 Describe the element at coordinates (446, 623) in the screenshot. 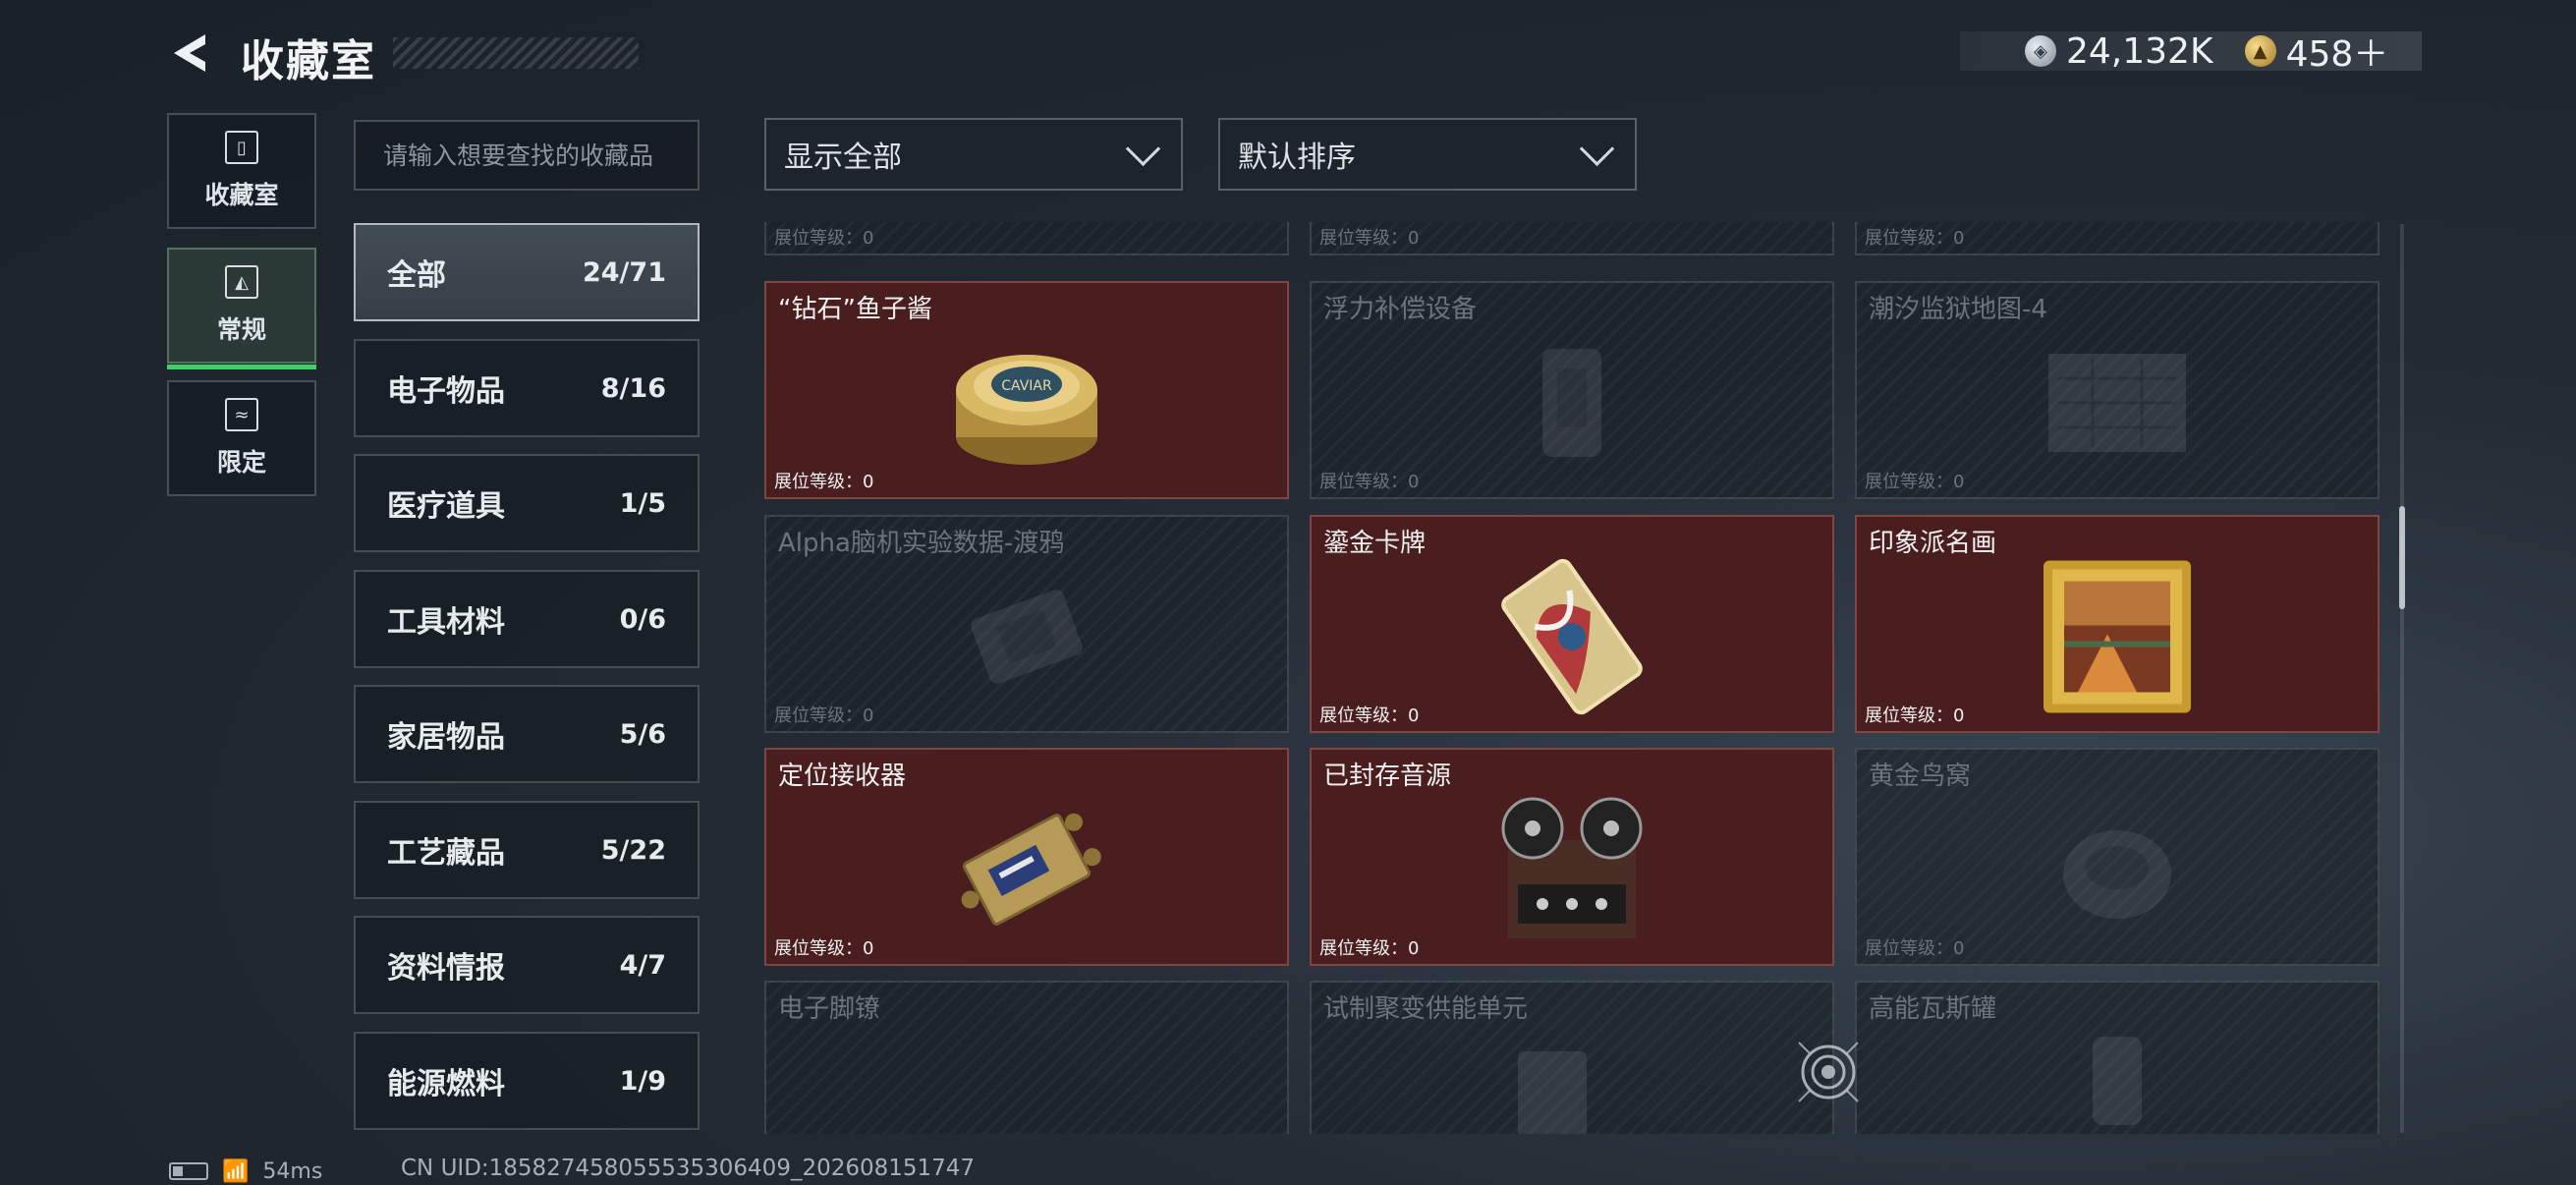

I see `category-name: 工具材料` at that location.